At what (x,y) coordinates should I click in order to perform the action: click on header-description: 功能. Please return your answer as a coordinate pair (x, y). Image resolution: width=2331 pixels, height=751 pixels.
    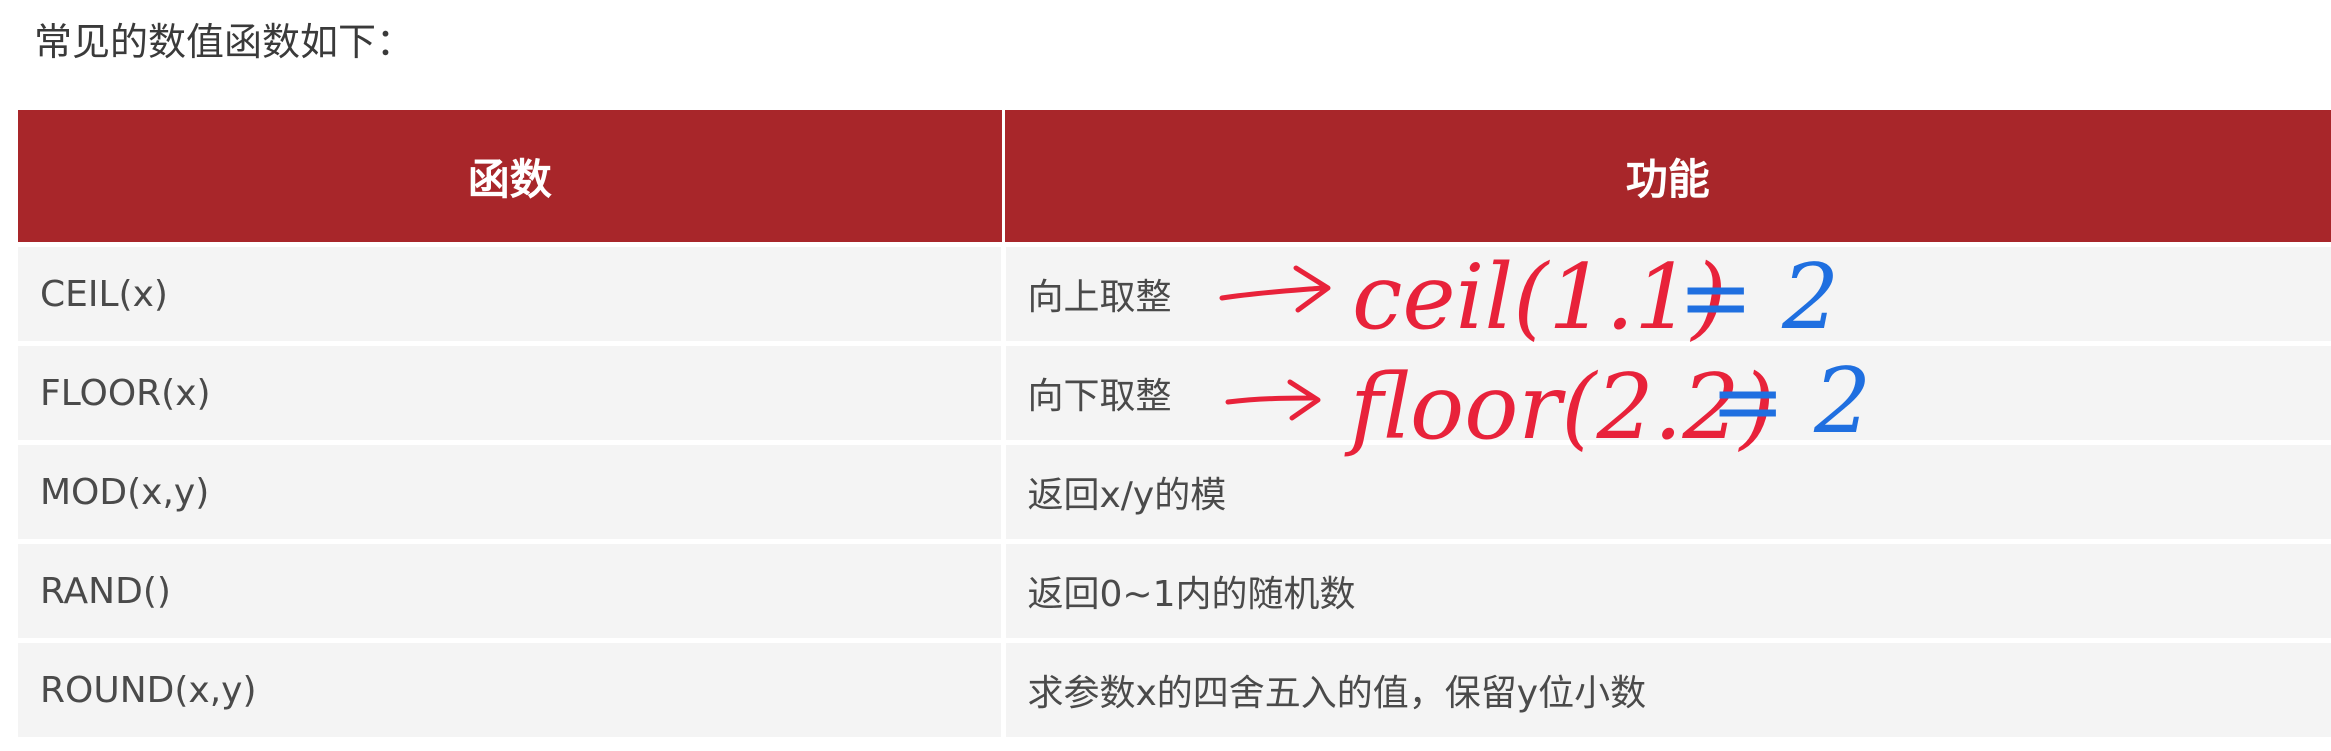
    Looking at the image, I should click on (1667, 177).